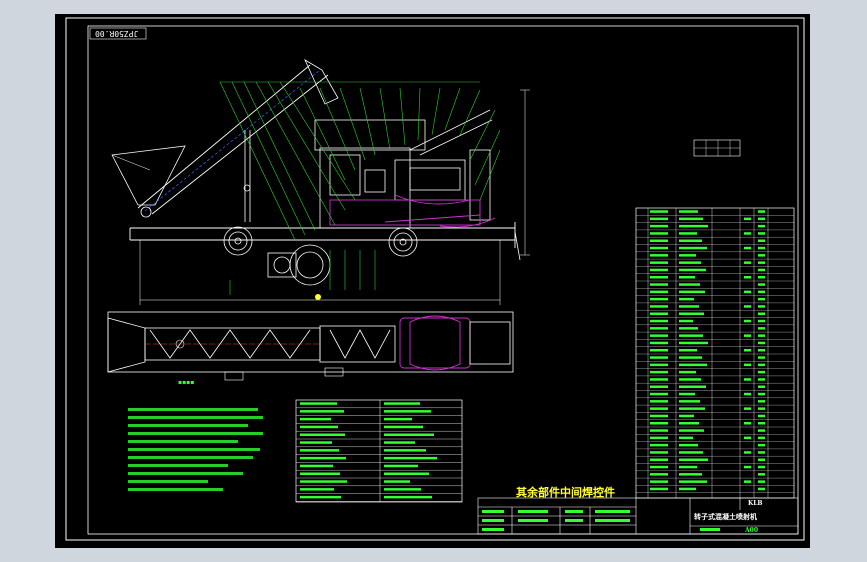 Image resolution: width=867 pixels, height=562 pixels. I want to click on drawing-code-label: JPZ50R.00, so click(117, 33).